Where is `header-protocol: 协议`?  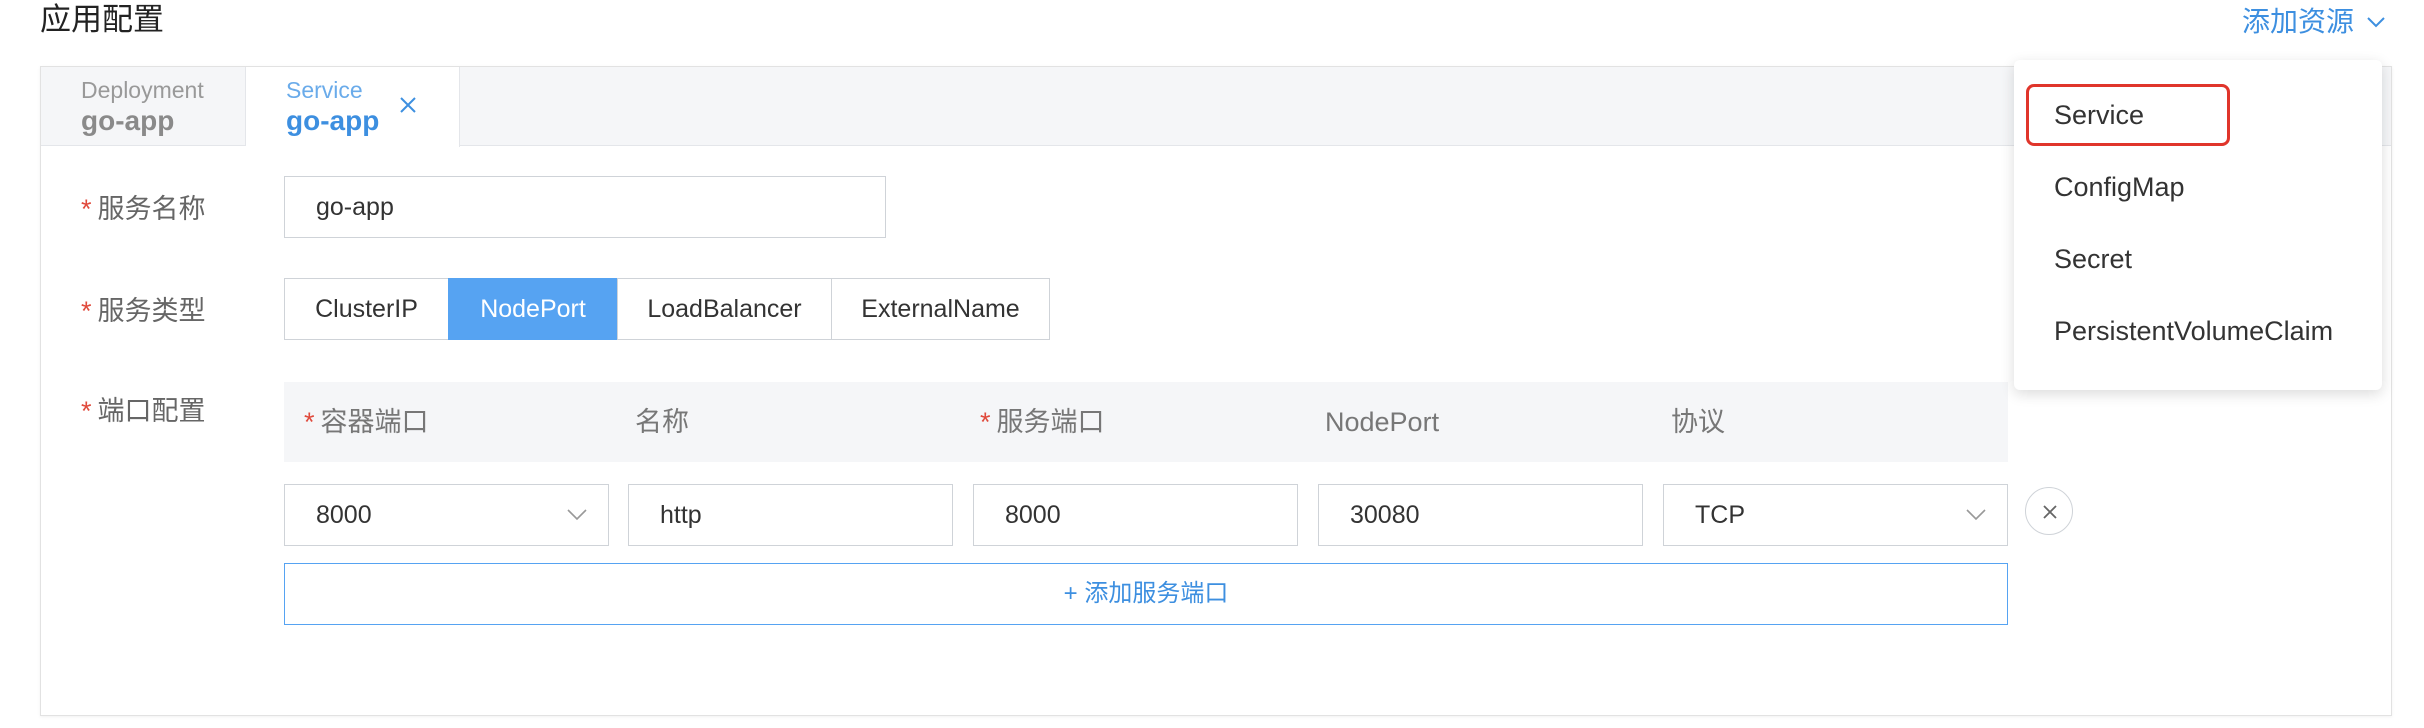
header-protocol: 协议 is located at coordinates (1698, 422).